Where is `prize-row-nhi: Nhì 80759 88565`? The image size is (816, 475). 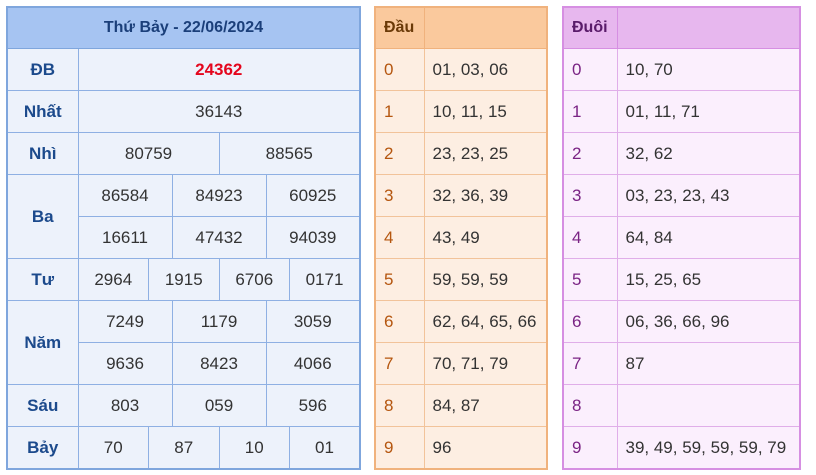 prize-row-nhi: Nhì 80759 88565 is located at coordinates (183, 153).